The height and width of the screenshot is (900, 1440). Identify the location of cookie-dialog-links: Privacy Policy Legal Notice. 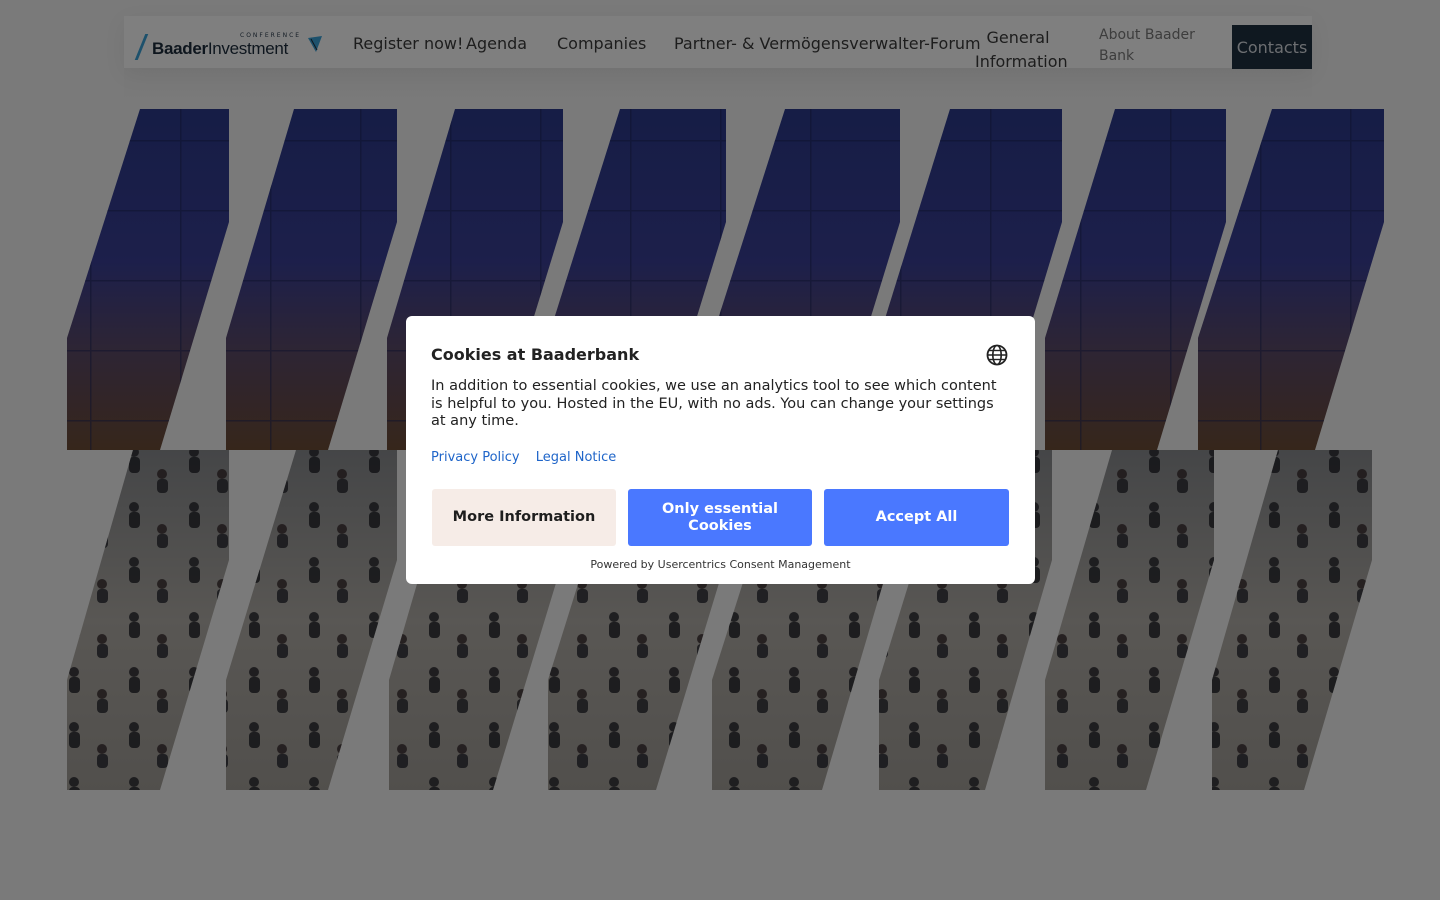
(529, 457).